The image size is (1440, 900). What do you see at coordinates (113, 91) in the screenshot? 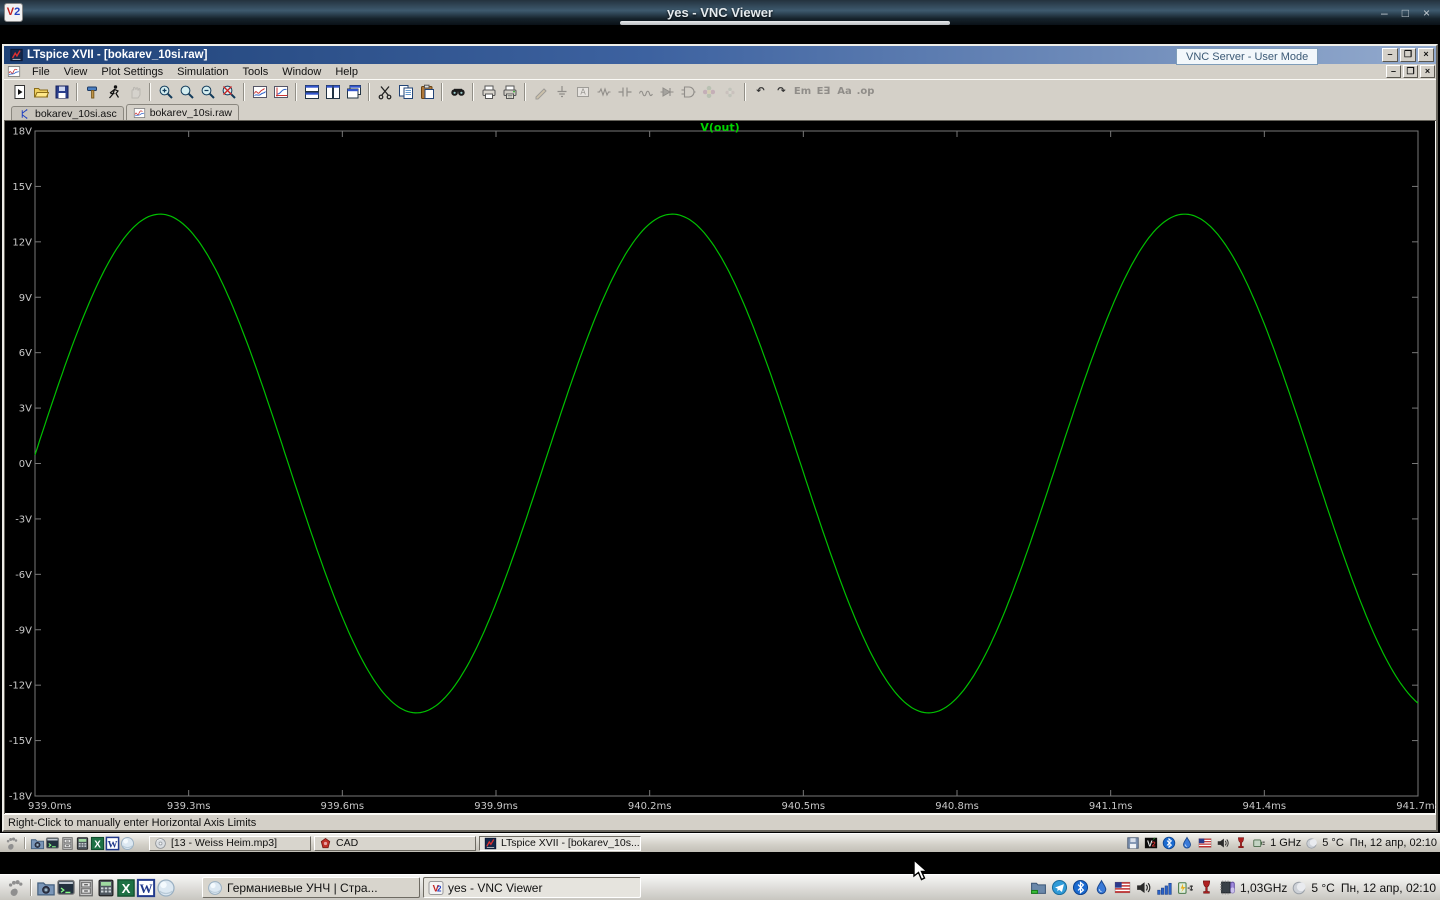
I see `run-button` at bounding box center [113, 91].